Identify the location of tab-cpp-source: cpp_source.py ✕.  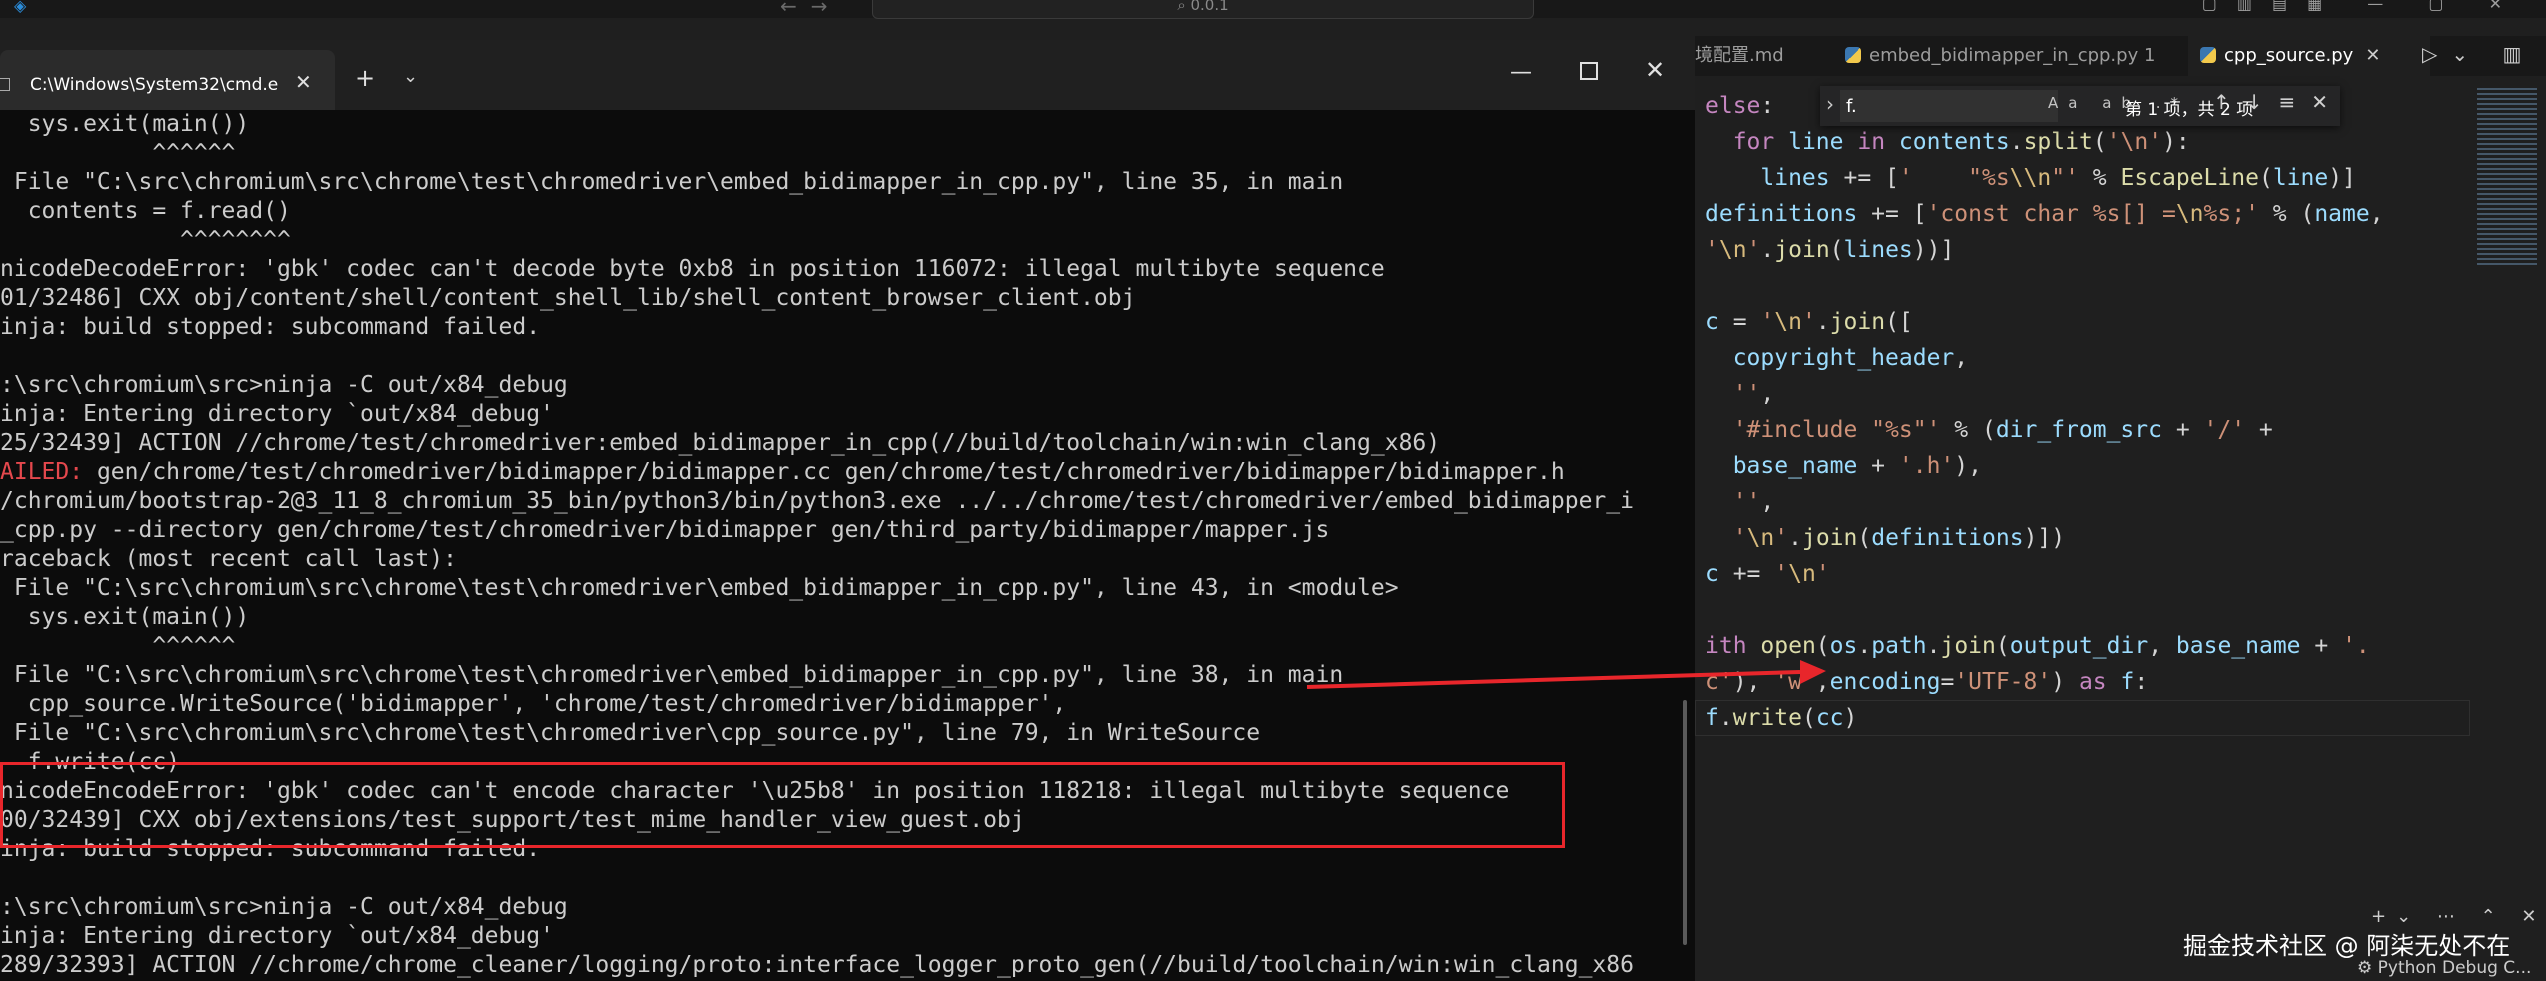
(2309, 56).